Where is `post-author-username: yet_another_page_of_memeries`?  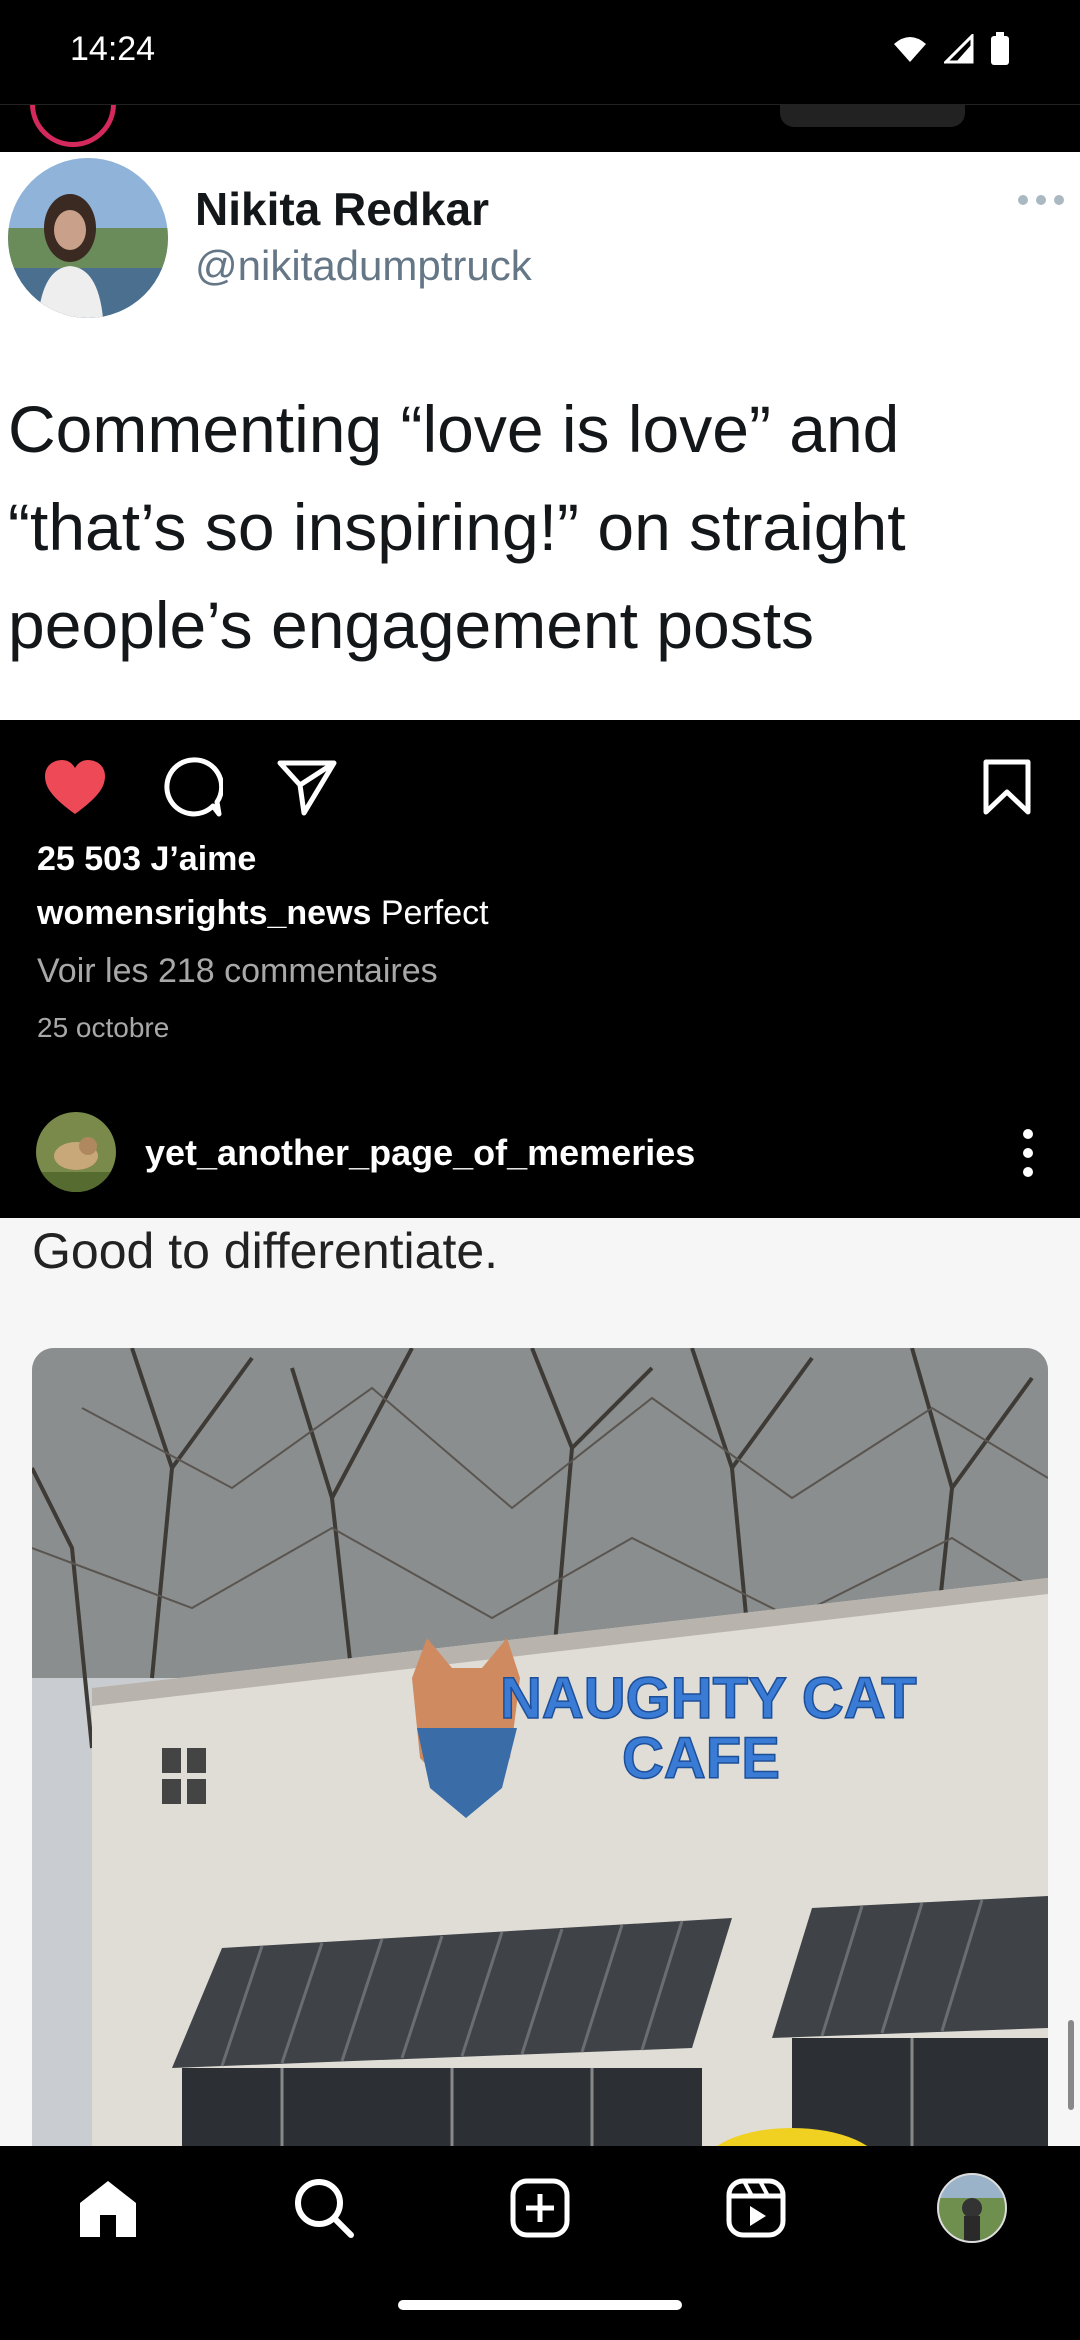 post-author-username: yet_another_page_of_memeries is located at coordinates (420, 1153).